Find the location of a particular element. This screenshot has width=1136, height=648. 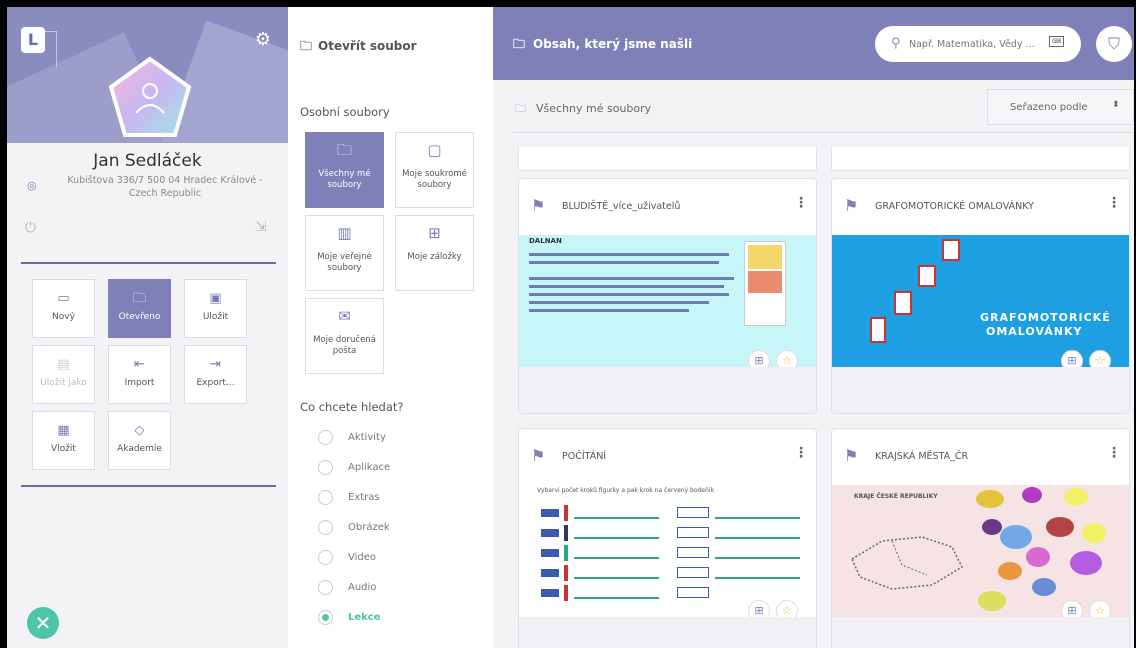

search-icon: ⚲ is located at coordinates (896, 43).